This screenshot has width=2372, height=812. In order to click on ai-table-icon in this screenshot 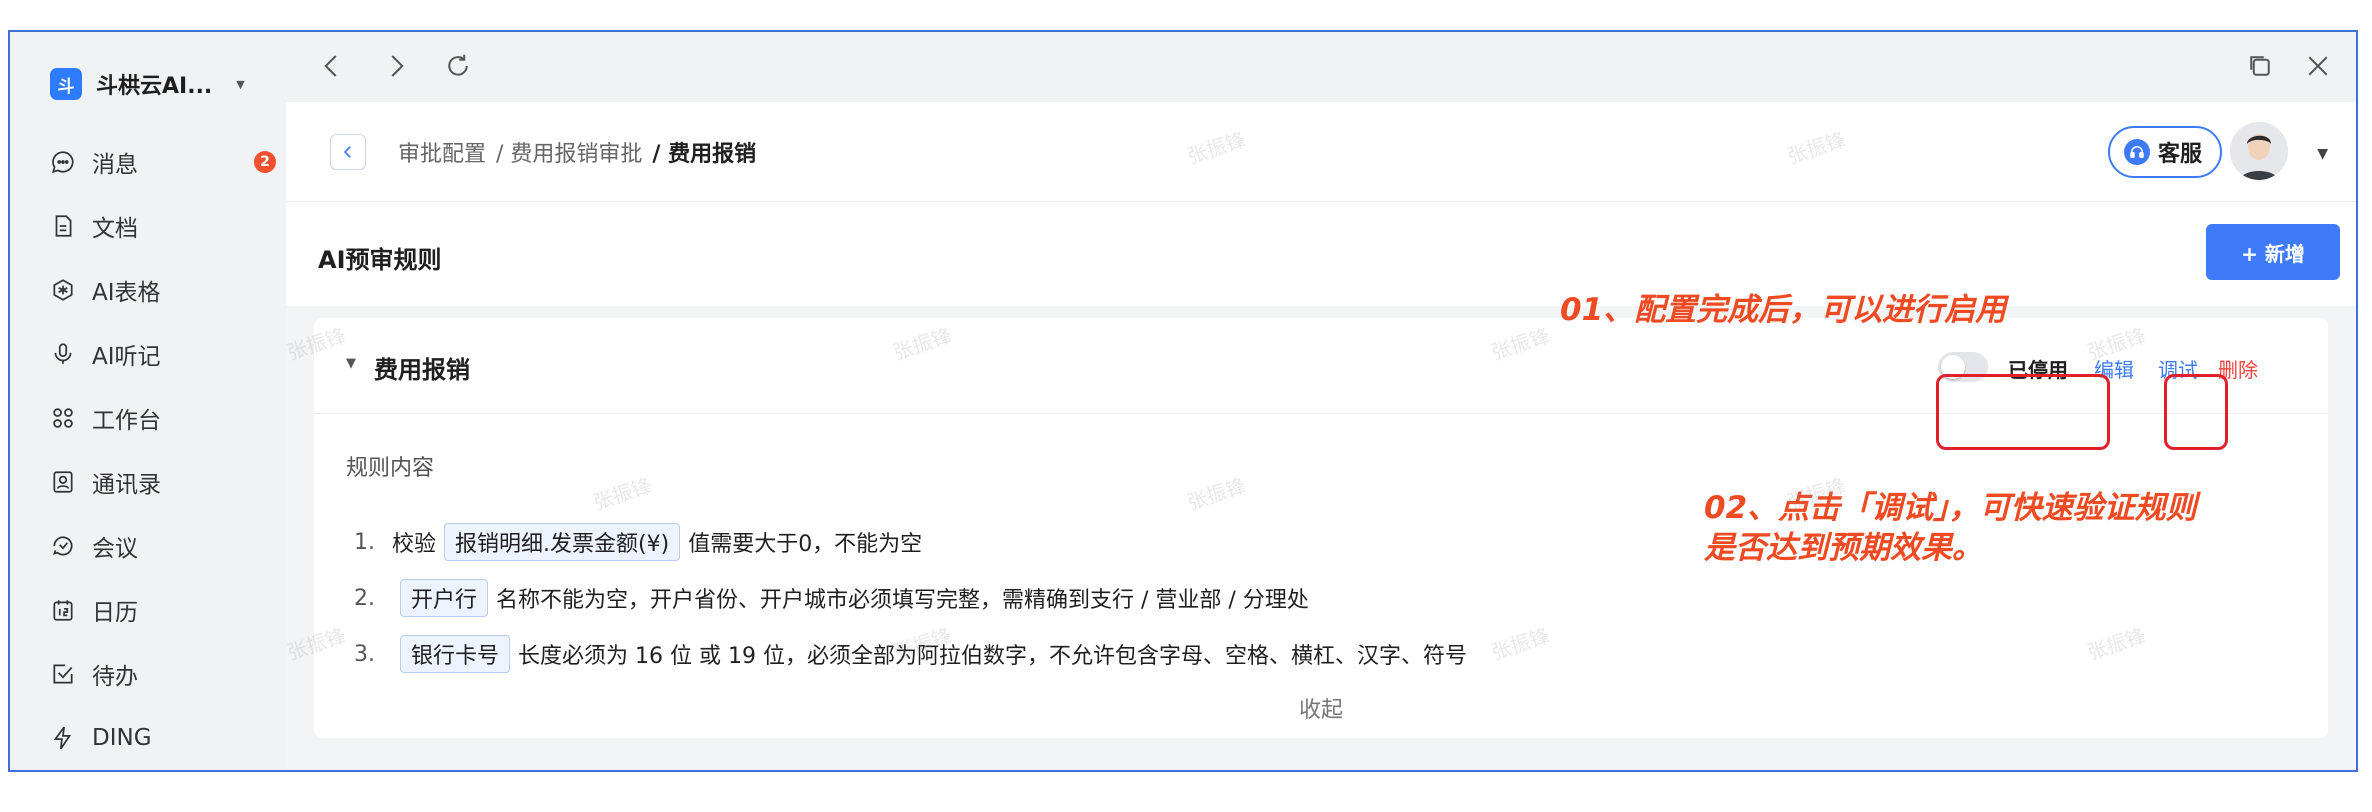, I will do `click(63, 290)`.